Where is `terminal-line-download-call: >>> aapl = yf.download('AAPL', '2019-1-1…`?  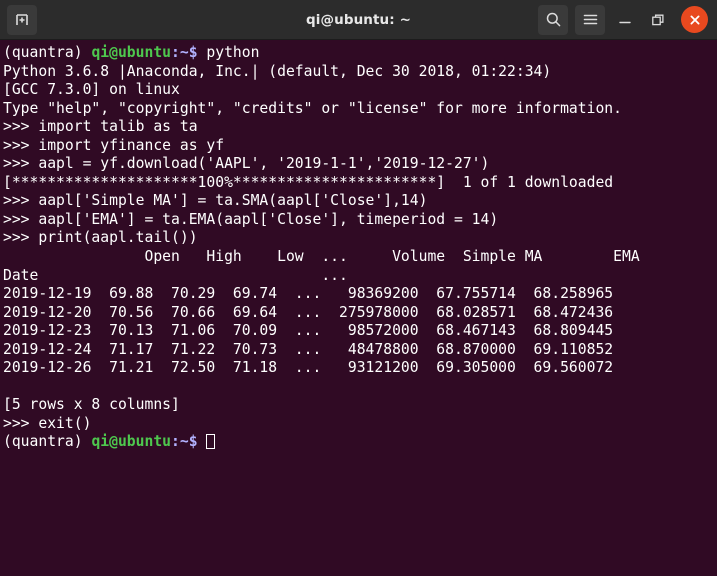
terminal-line-download-call: >>> aapl = yf.download('AAPL', '2019-1-1… is located at coordinates (246, 164).